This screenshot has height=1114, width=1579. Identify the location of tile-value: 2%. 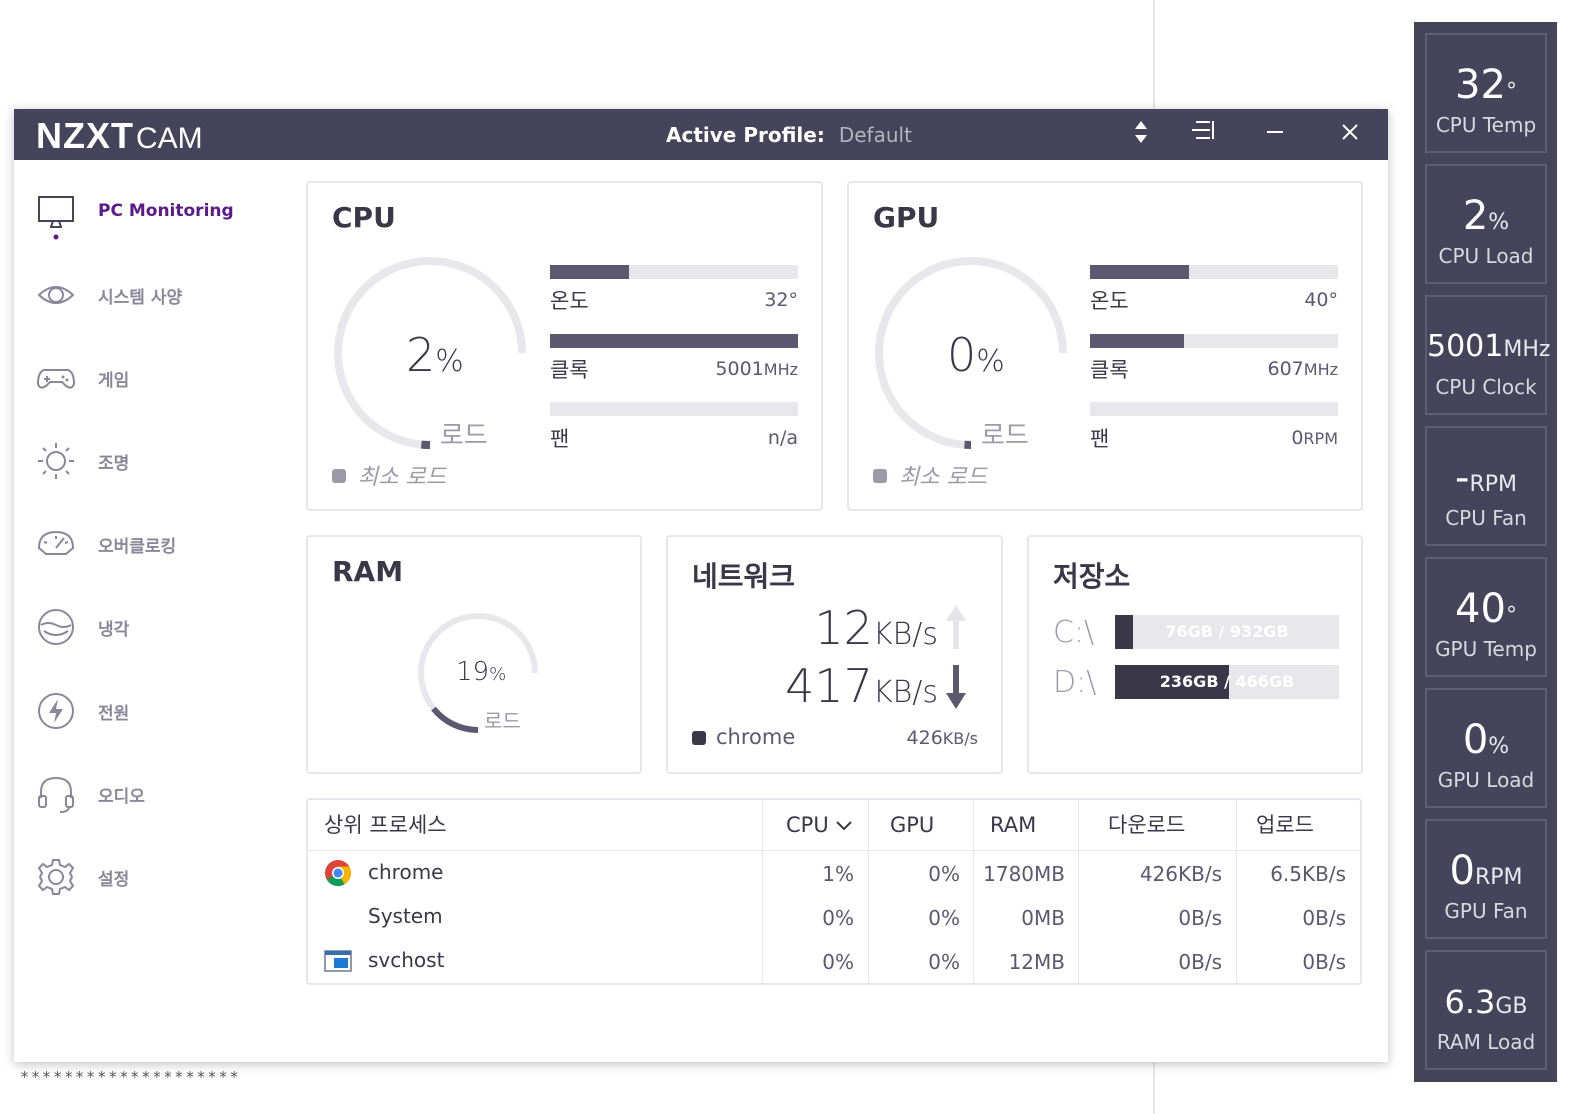
(1486, 216).